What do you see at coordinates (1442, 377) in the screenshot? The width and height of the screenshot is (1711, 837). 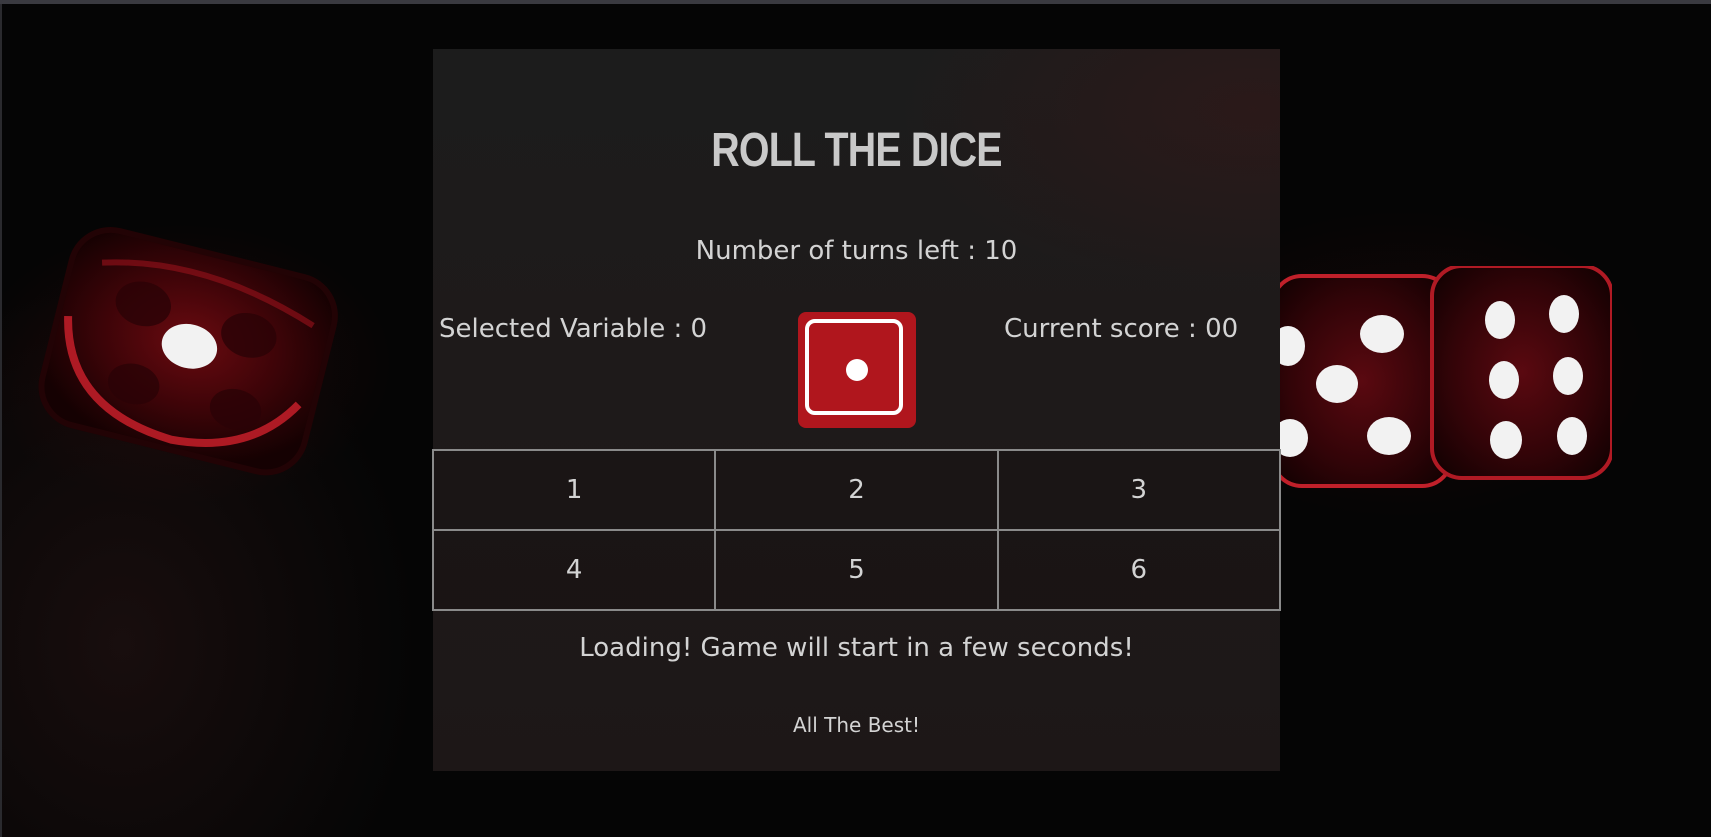 I see `background-dice-right-icon` at bounding box center [1442, 377].